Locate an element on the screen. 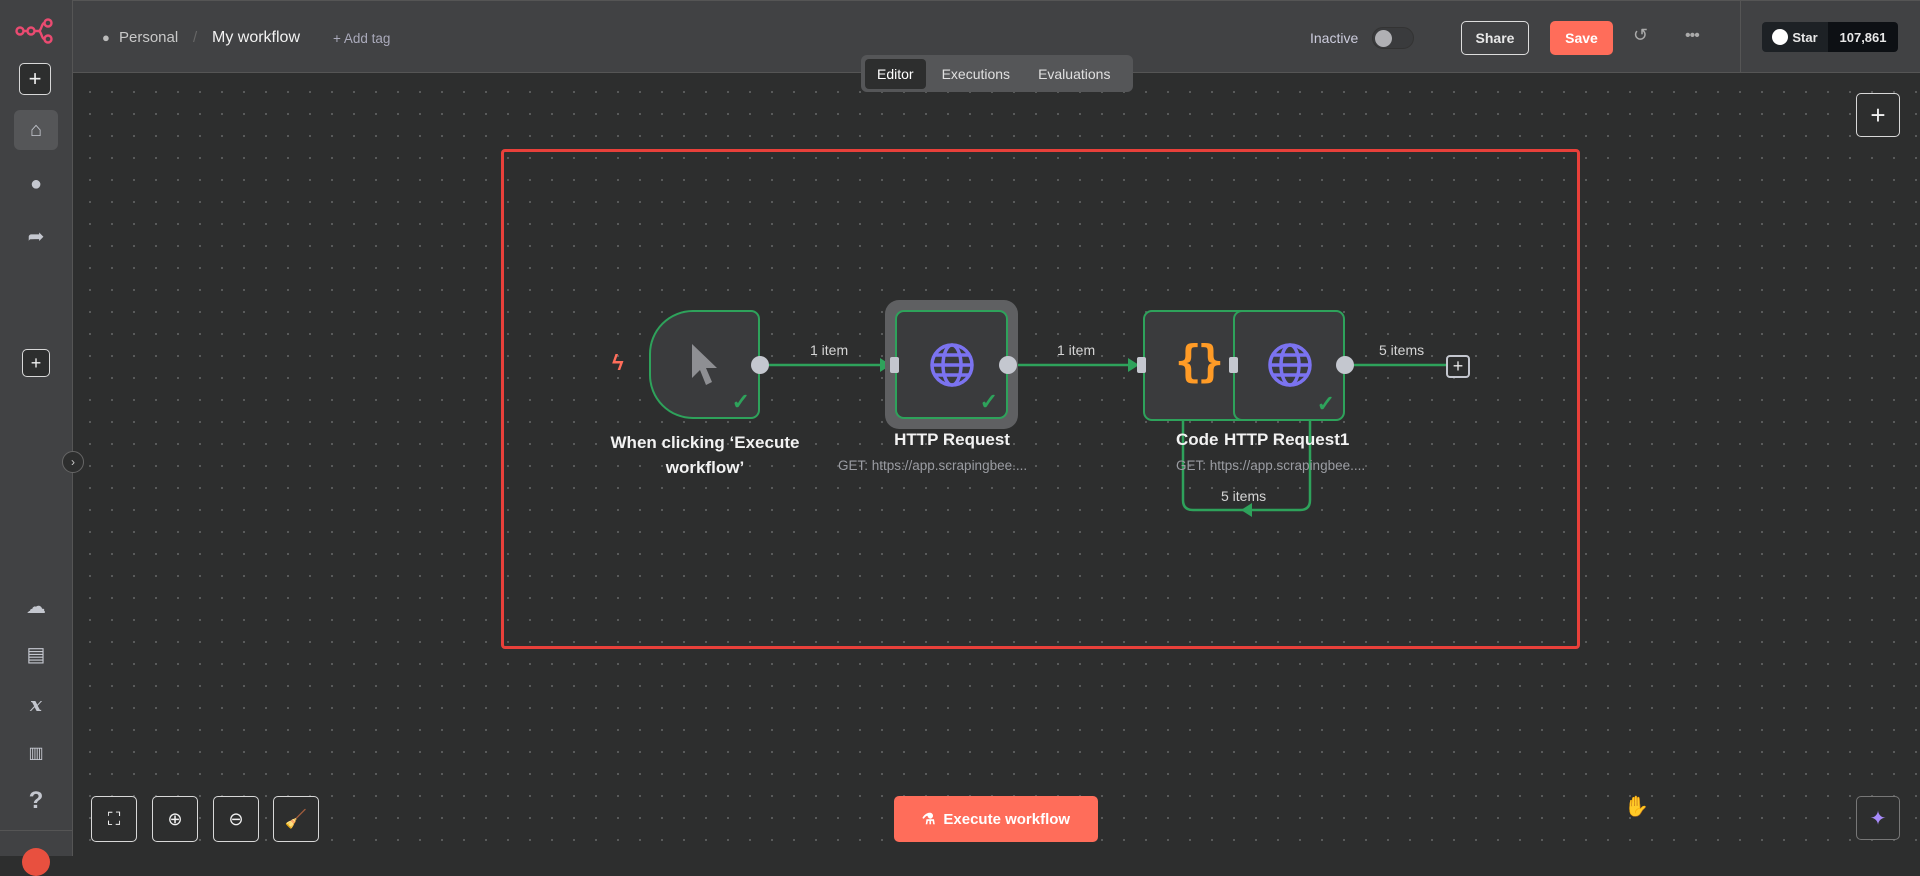  tab-editor: Editor is located at coordinates (895, 73).